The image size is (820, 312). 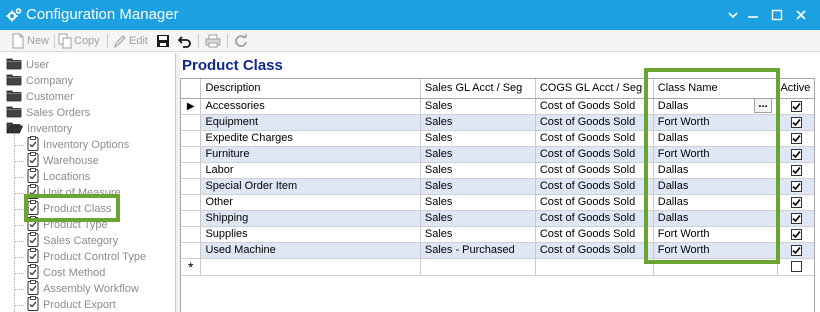 I want to click on new-row-marker: *, so click(x=191, y=267).